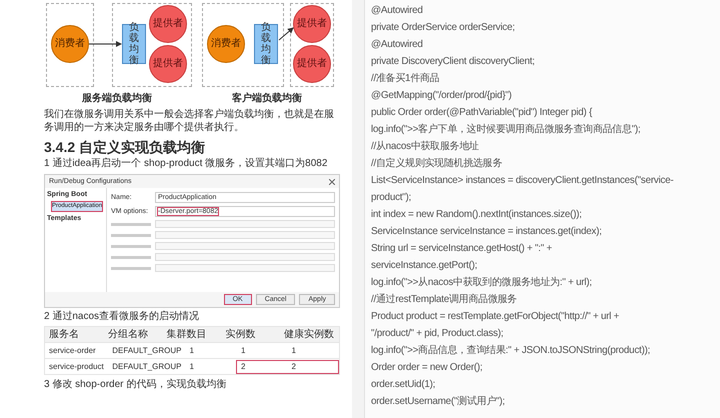 The height and width of the screenshot is (418, 720). Describe the element at coordinates (117, 99) in the screenshot. I see `diagram-caption: 服务端负载均衡` at that location.